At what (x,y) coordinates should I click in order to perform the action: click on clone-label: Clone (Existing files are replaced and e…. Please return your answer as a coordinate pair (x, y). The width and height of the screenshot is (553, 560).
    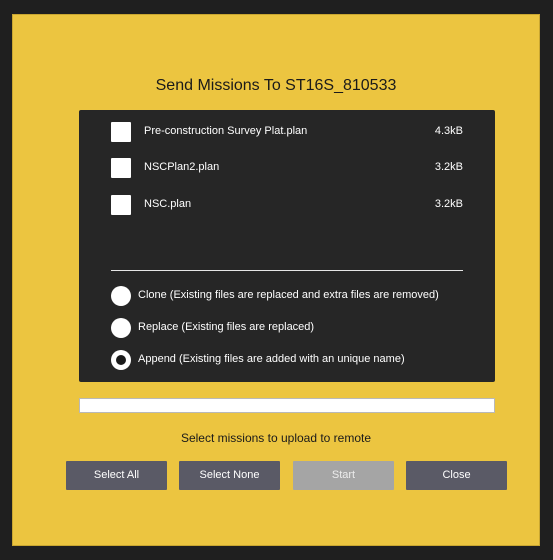
    Looking at the image, I should click on (288, 295).